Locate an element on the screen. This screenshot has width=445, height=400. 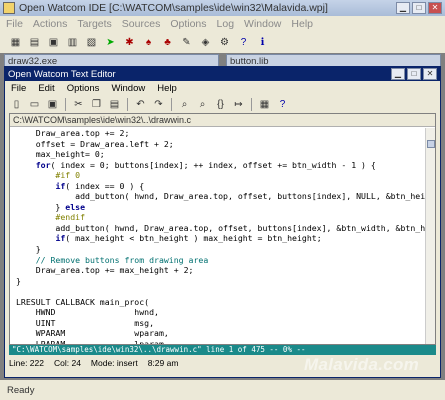
ide-toolbar: ▦ ▤ ▣ ▥ ▧ ➤ ✱ ♠ ♣ ✎ ◈ ⚙ ? ℹ is located at coordinates (222, 42).